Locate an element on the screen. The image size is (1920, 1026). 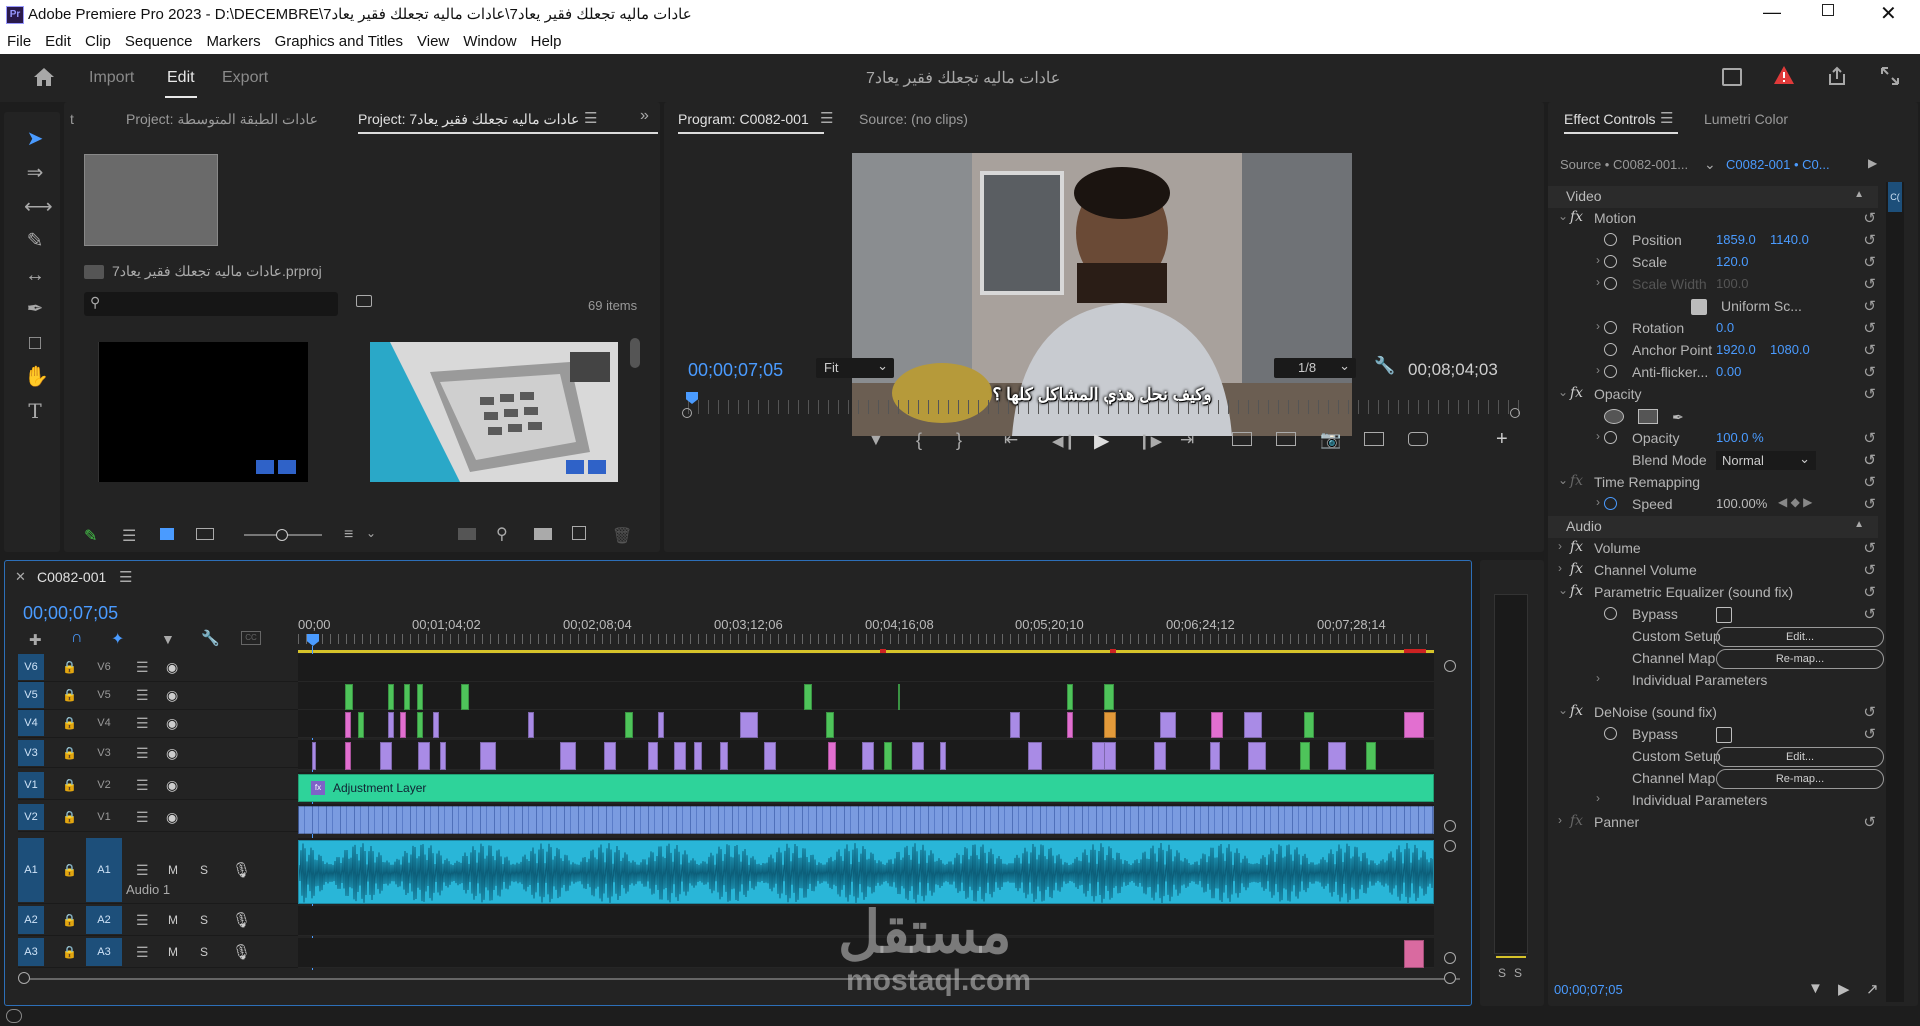
track-header-timeline.audio_tracks.1.tgt: A2 🔒 A2 ☰ M S 🎙 is located at coordinates (158, 921).